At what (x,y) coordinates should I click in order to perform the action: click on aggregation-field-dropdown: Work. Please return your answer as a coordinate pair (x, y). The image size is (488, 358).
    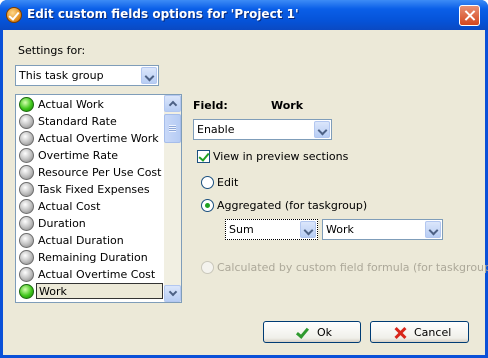
    Looking at the image, I should click on (382, 229).